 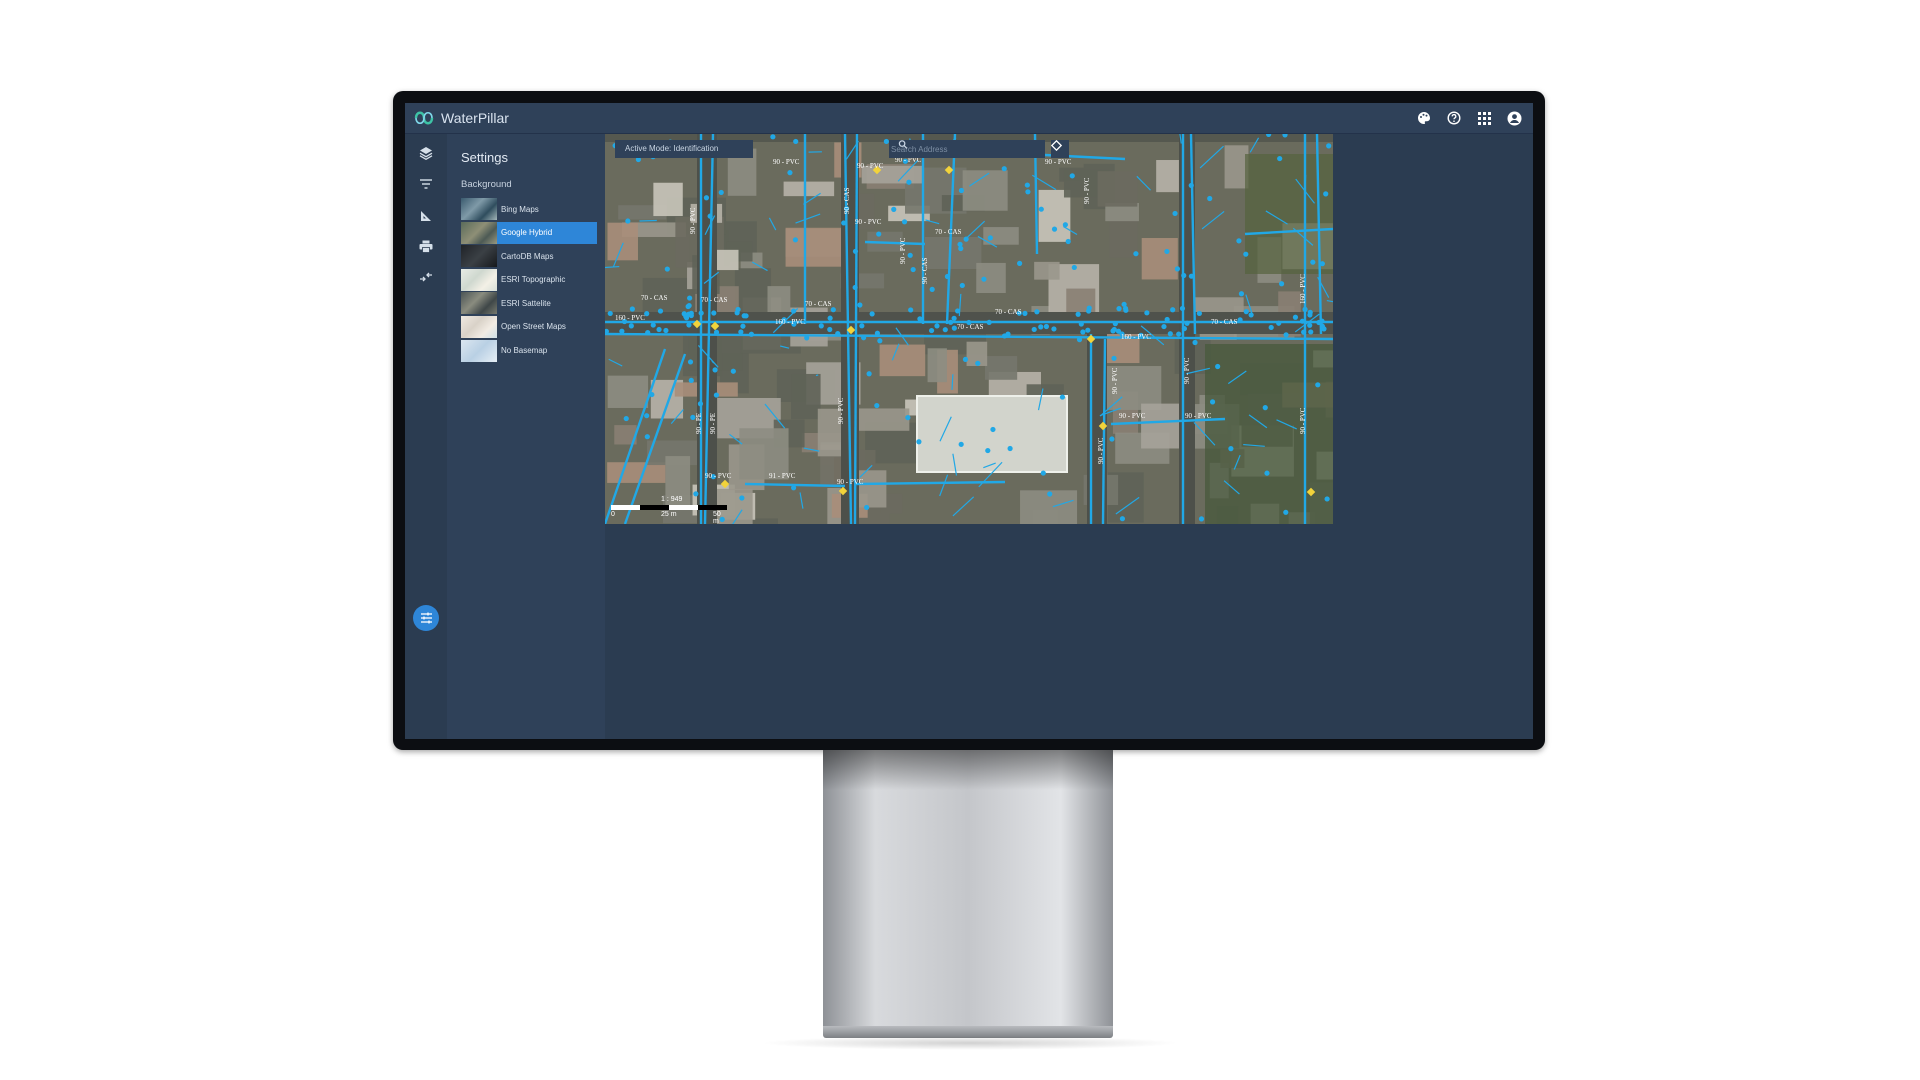 I want to click on basemap-item: Open Street Maps, so click(x=529, y=326).